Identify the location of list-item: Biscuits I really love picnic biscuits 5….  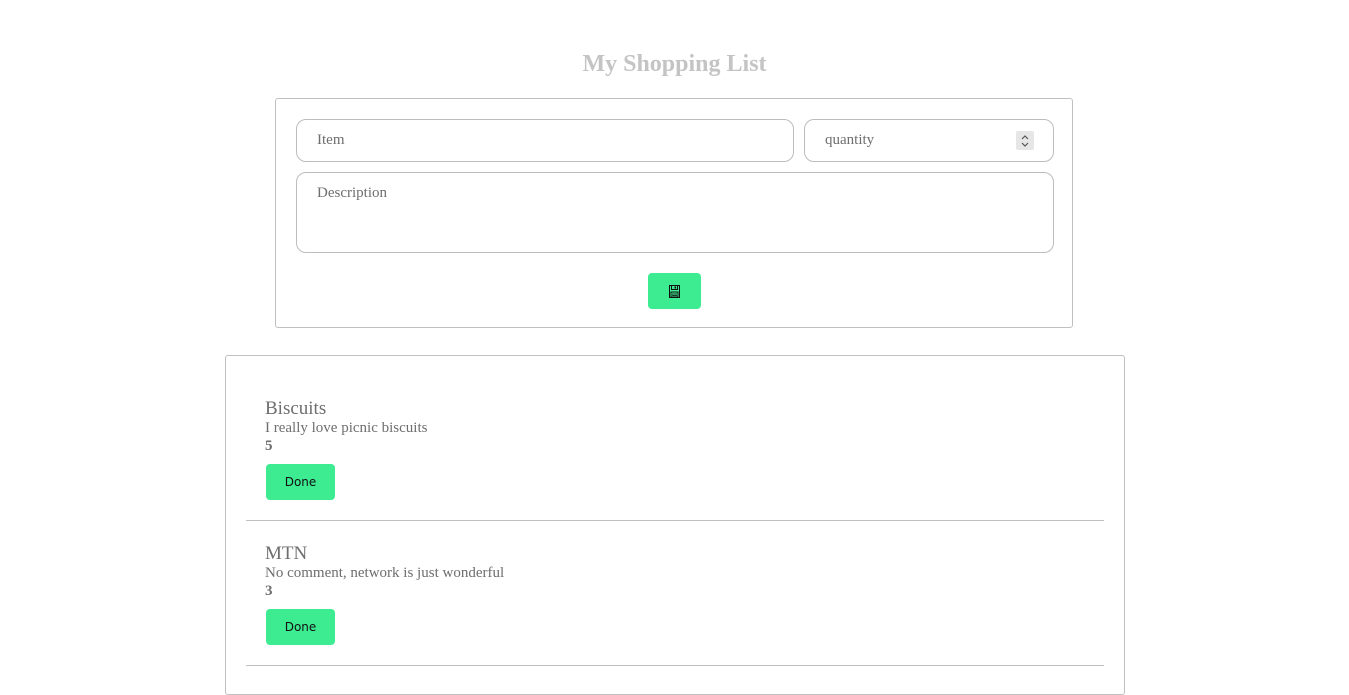
(675, 448).